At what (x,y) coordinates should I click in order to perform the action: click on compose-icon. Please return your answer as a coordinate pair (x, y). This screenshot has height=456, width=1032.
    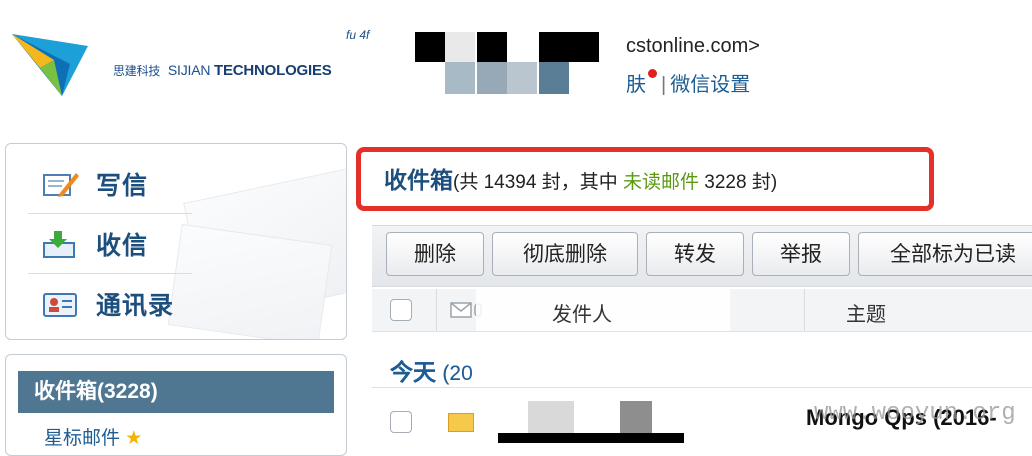
    Looking at the image, I should click on (60, 184).